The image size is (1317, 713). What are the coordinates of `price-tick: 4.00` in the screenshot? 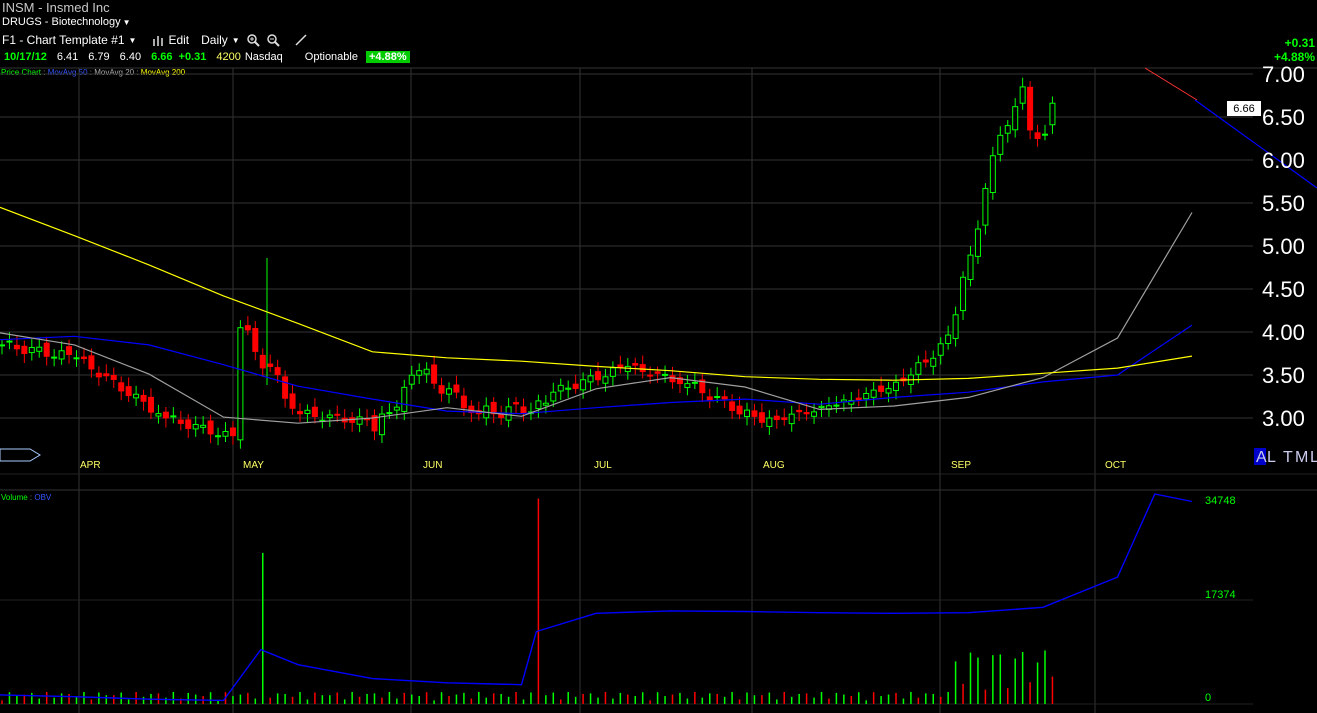 It's located at (1283, 332).